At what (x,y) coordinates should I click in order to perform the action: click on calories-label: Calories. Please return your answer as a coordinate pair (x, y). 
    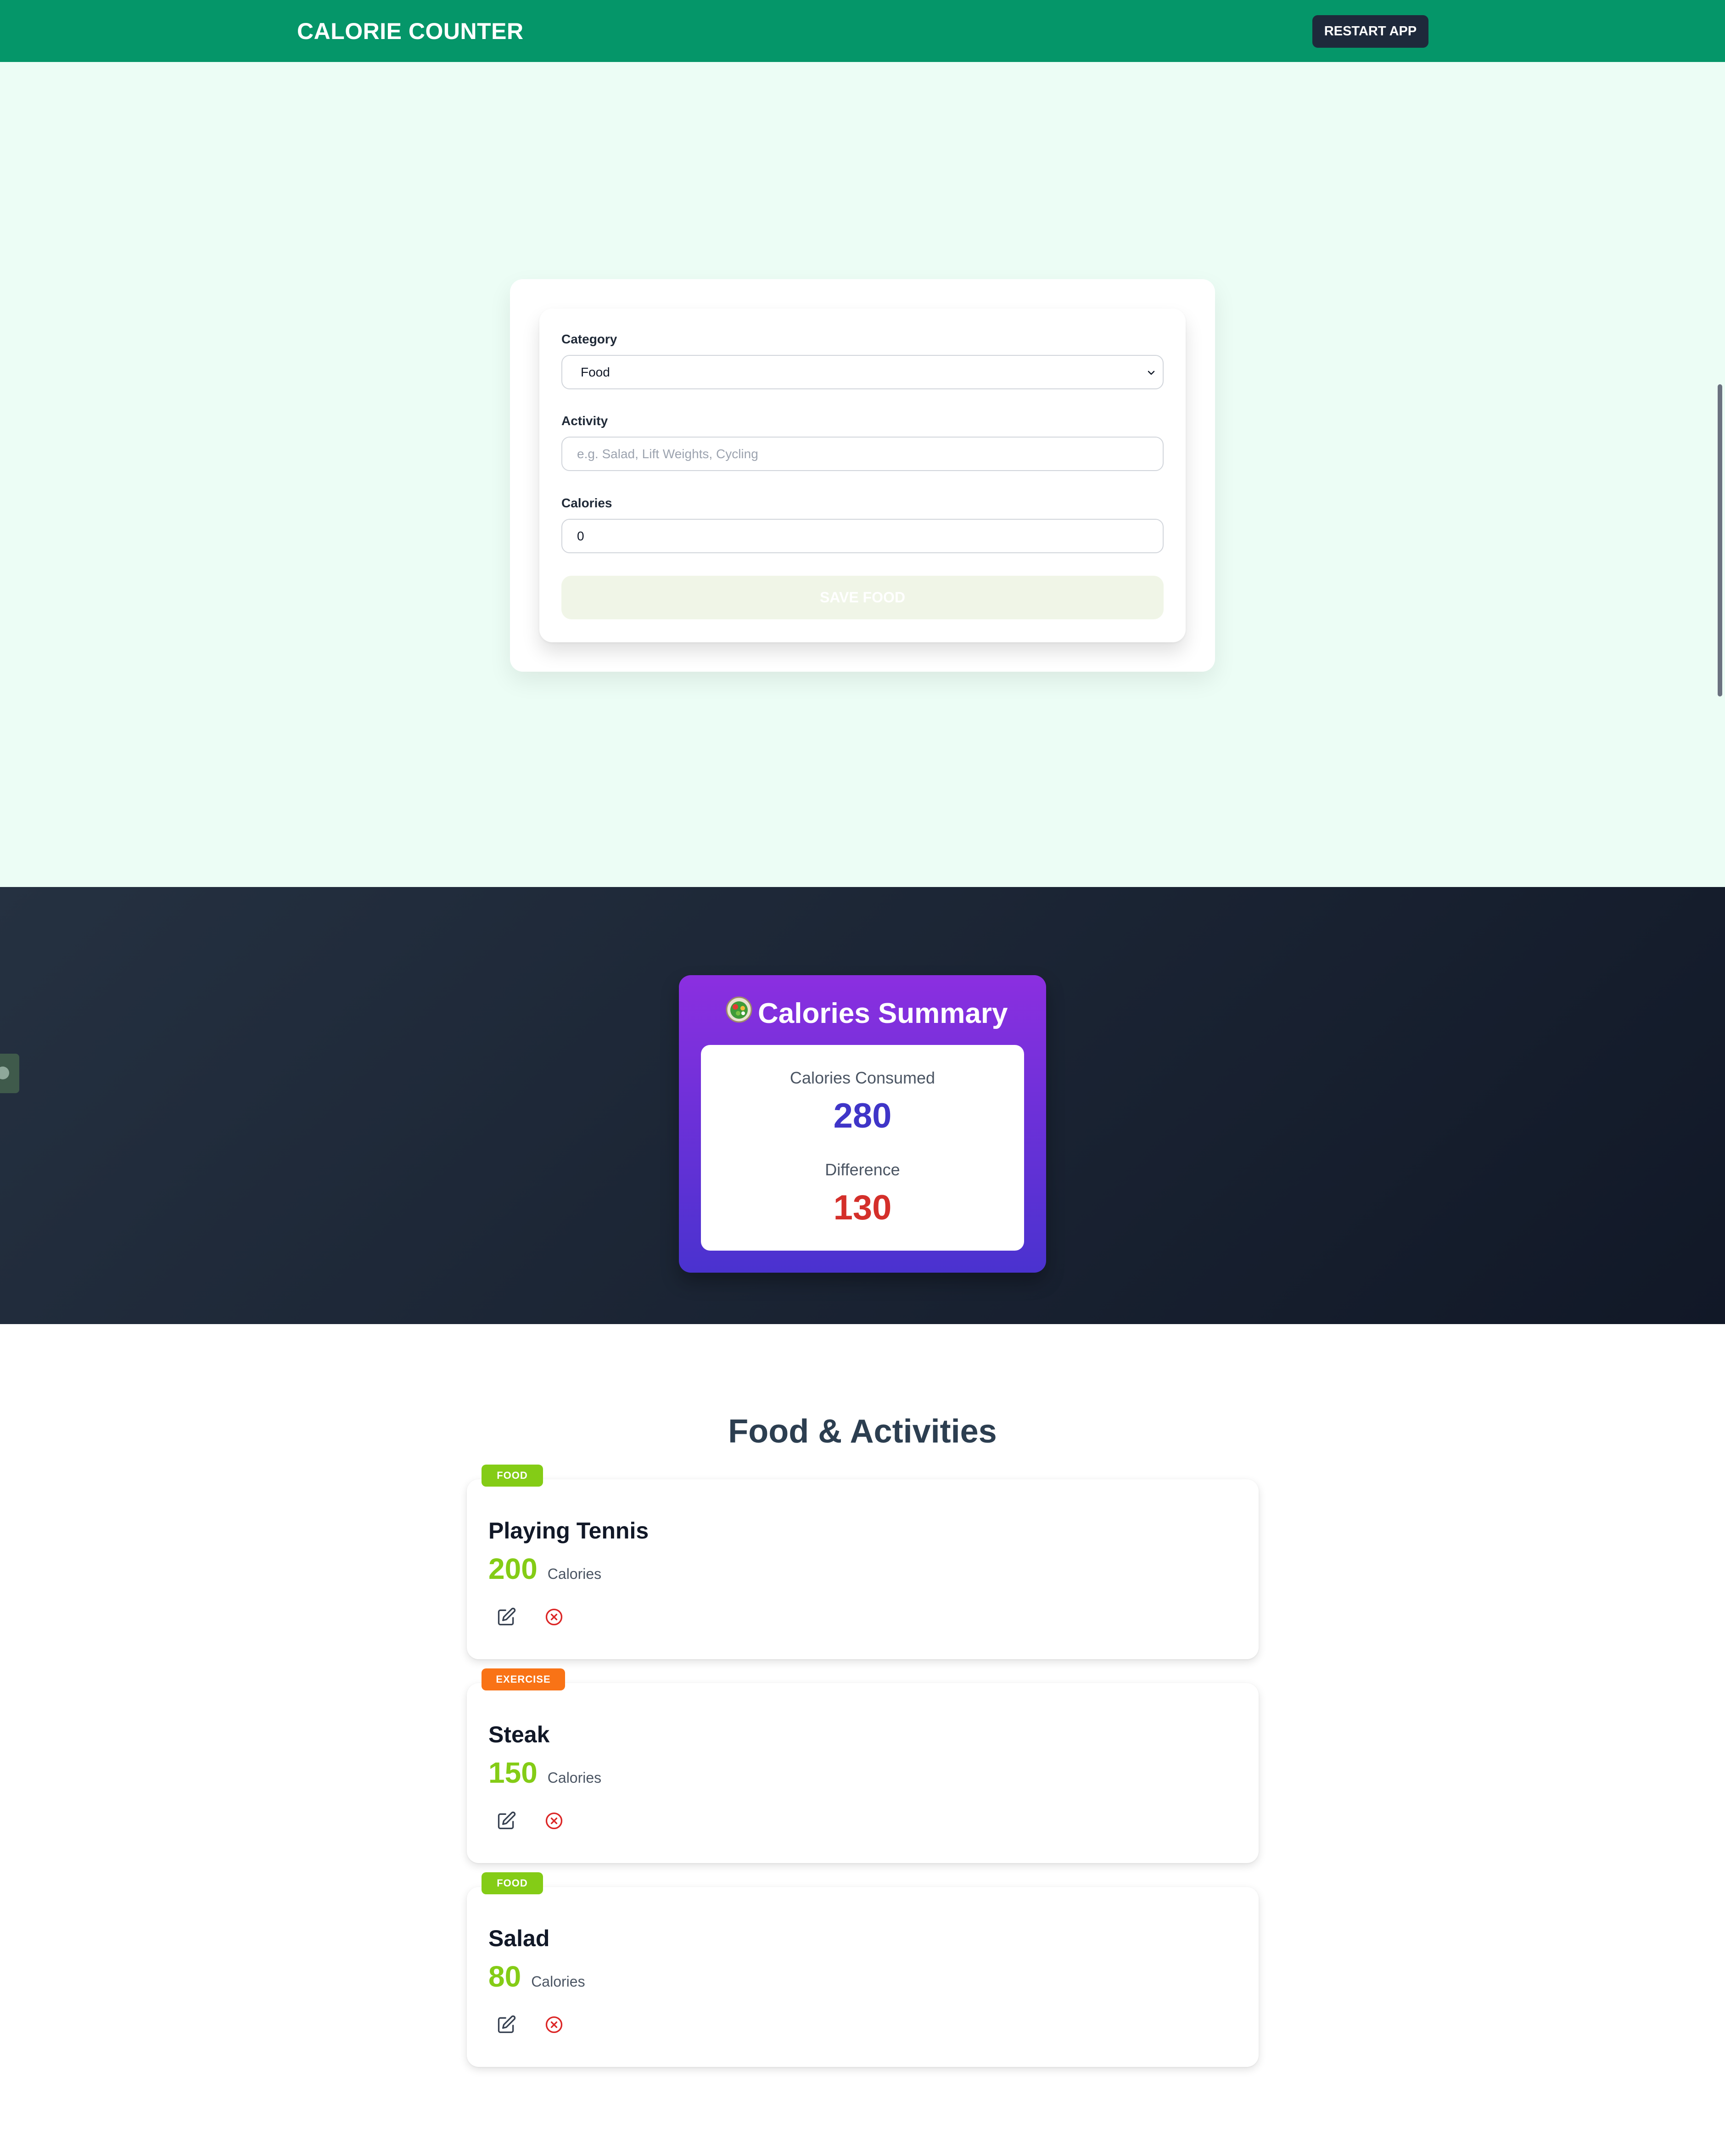
    Looking at the image, I should click on (586, 503).